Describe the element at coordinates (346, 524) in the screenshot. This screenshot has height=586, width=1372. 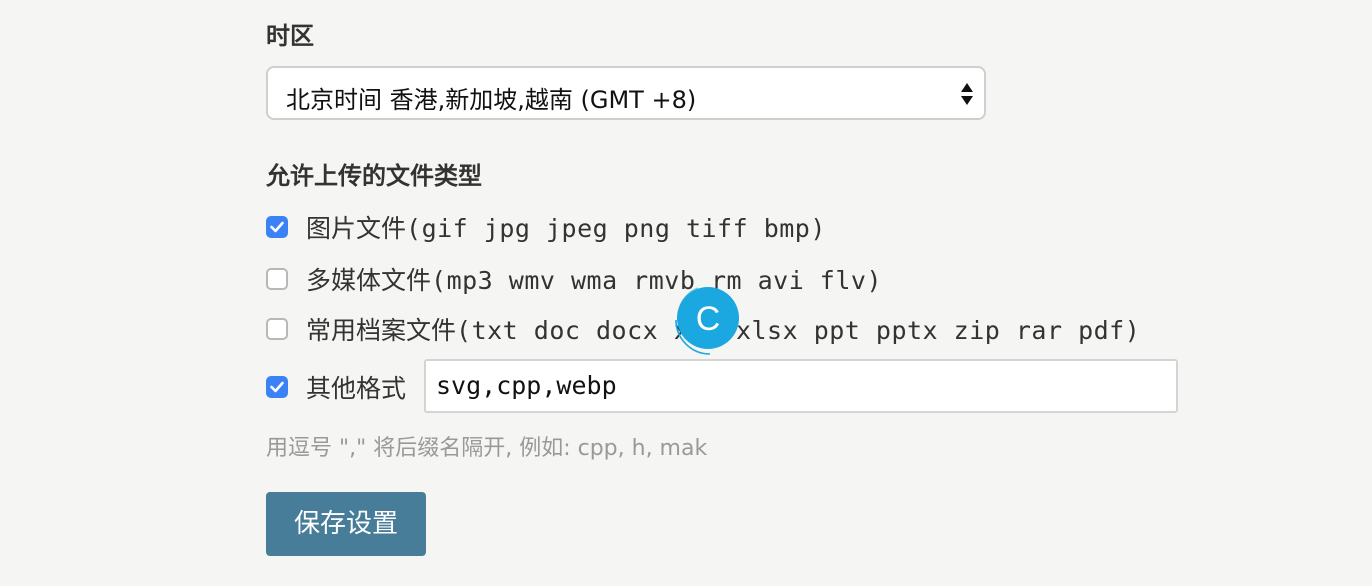
I see `save-settings-button: 保存设置` at that location.